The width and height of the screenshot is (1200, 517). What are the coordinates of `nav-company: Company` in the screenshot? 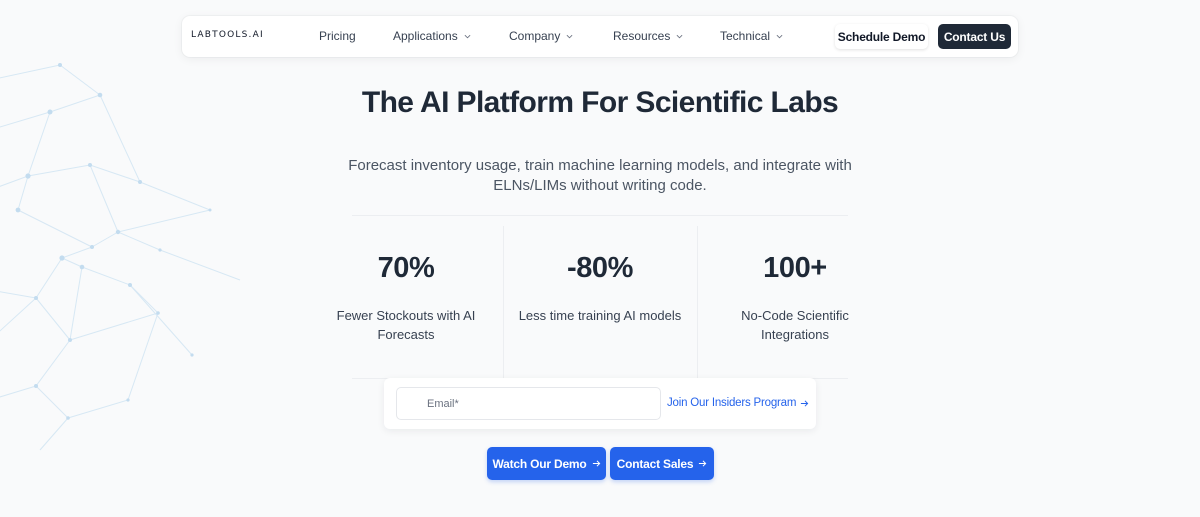 It's located at (541, 36).